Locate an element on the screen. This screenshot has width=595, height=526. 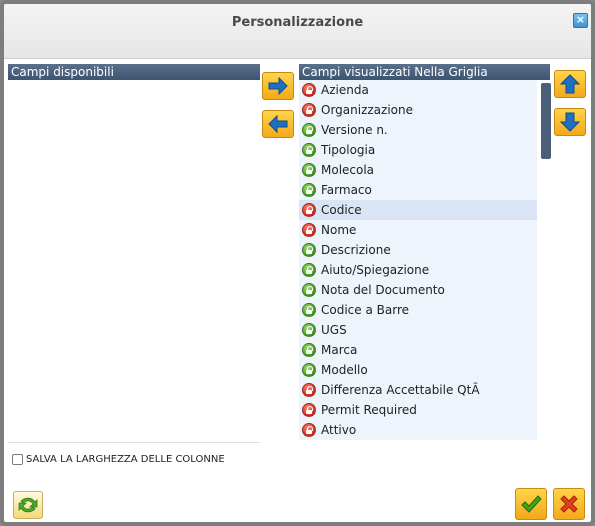
list-item: Versione n. is located at coordinates (418, 130).